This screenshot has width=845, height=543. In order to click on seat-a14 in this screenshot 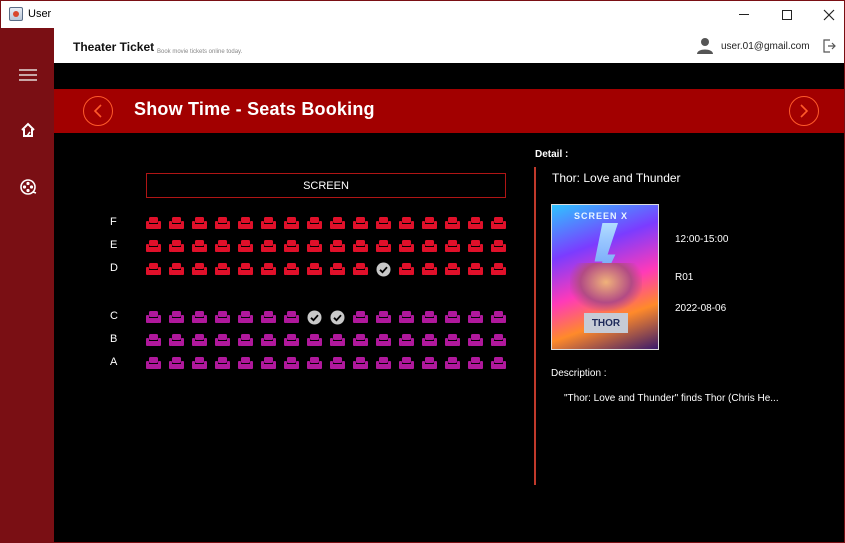, I will do `click(452, 363)`.